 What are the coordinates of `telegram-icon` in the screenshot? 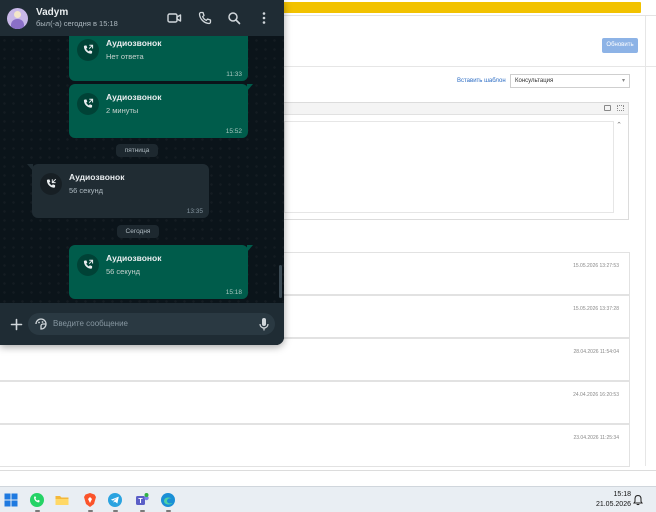 It's located at (115, 500).